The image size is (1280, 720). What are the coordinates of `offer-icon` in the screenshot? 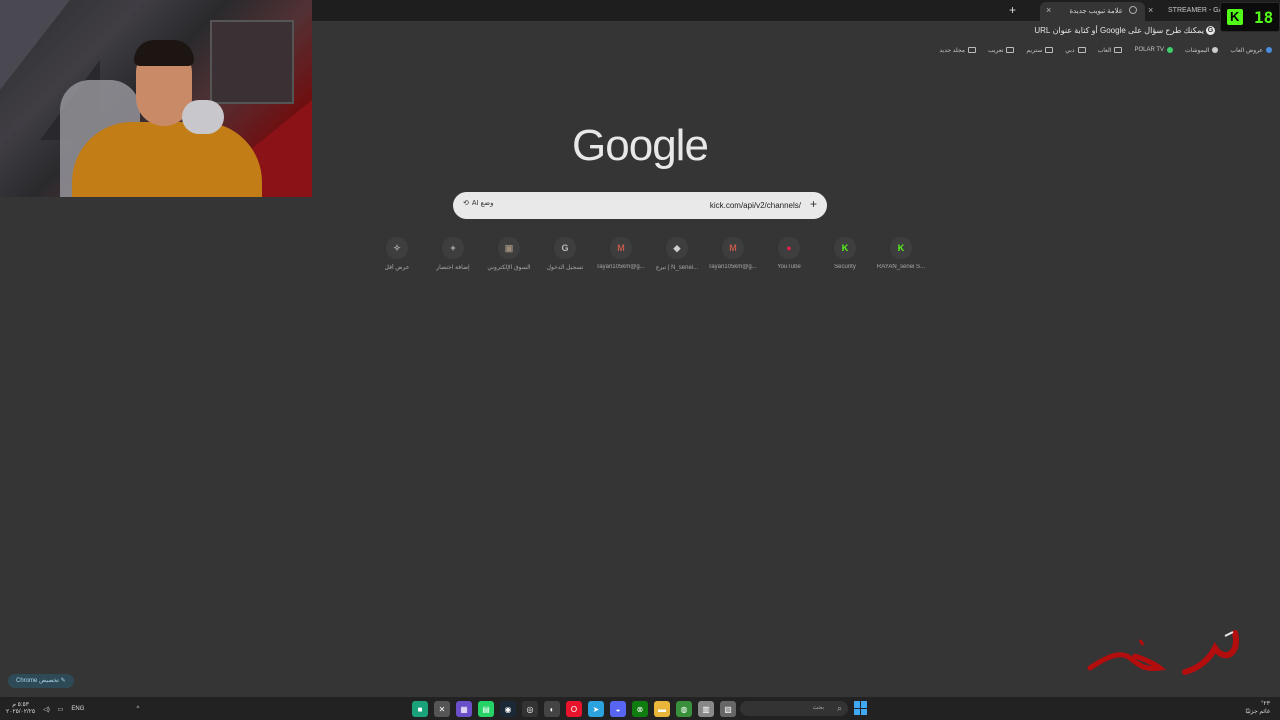 It's located at (1269, 50).